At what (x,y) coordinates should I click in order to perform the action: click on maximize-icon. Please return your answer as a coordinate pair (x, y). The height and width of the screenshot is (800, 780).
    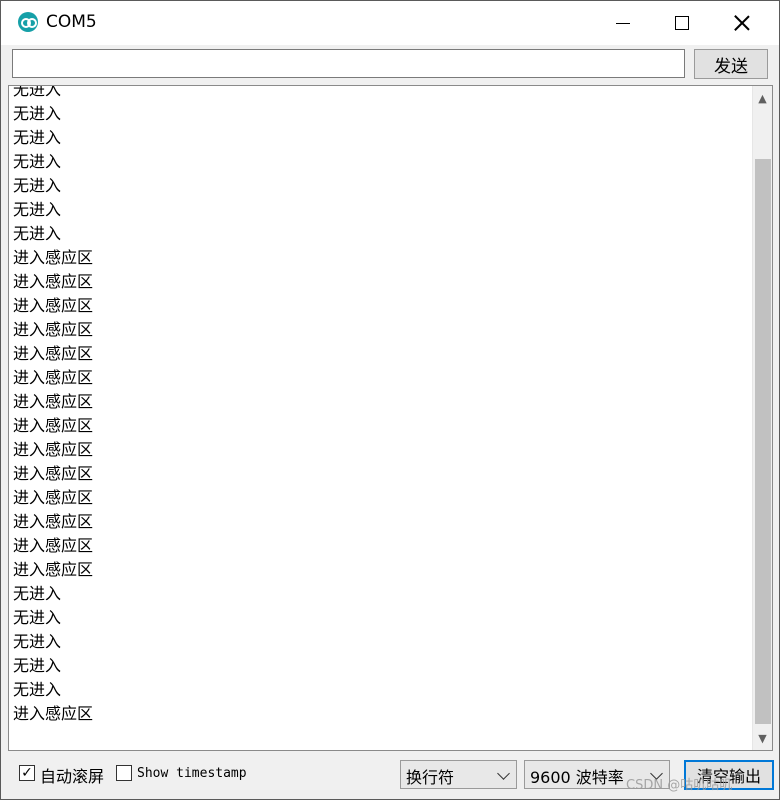
    Looking at the image, I should click on (682, 23).